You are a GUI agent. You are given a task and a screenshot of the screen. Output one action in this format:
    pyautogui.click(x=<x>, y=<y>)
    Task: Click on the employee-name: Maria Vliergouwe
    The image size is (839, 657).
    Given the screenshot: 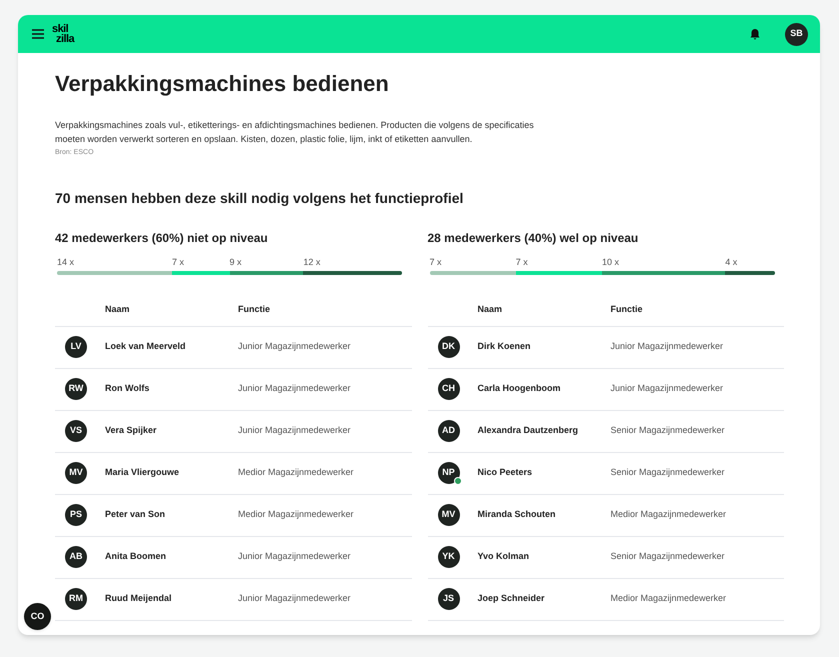 What is the action you would take?
    pyautogui.click(x=142, y=473)
    